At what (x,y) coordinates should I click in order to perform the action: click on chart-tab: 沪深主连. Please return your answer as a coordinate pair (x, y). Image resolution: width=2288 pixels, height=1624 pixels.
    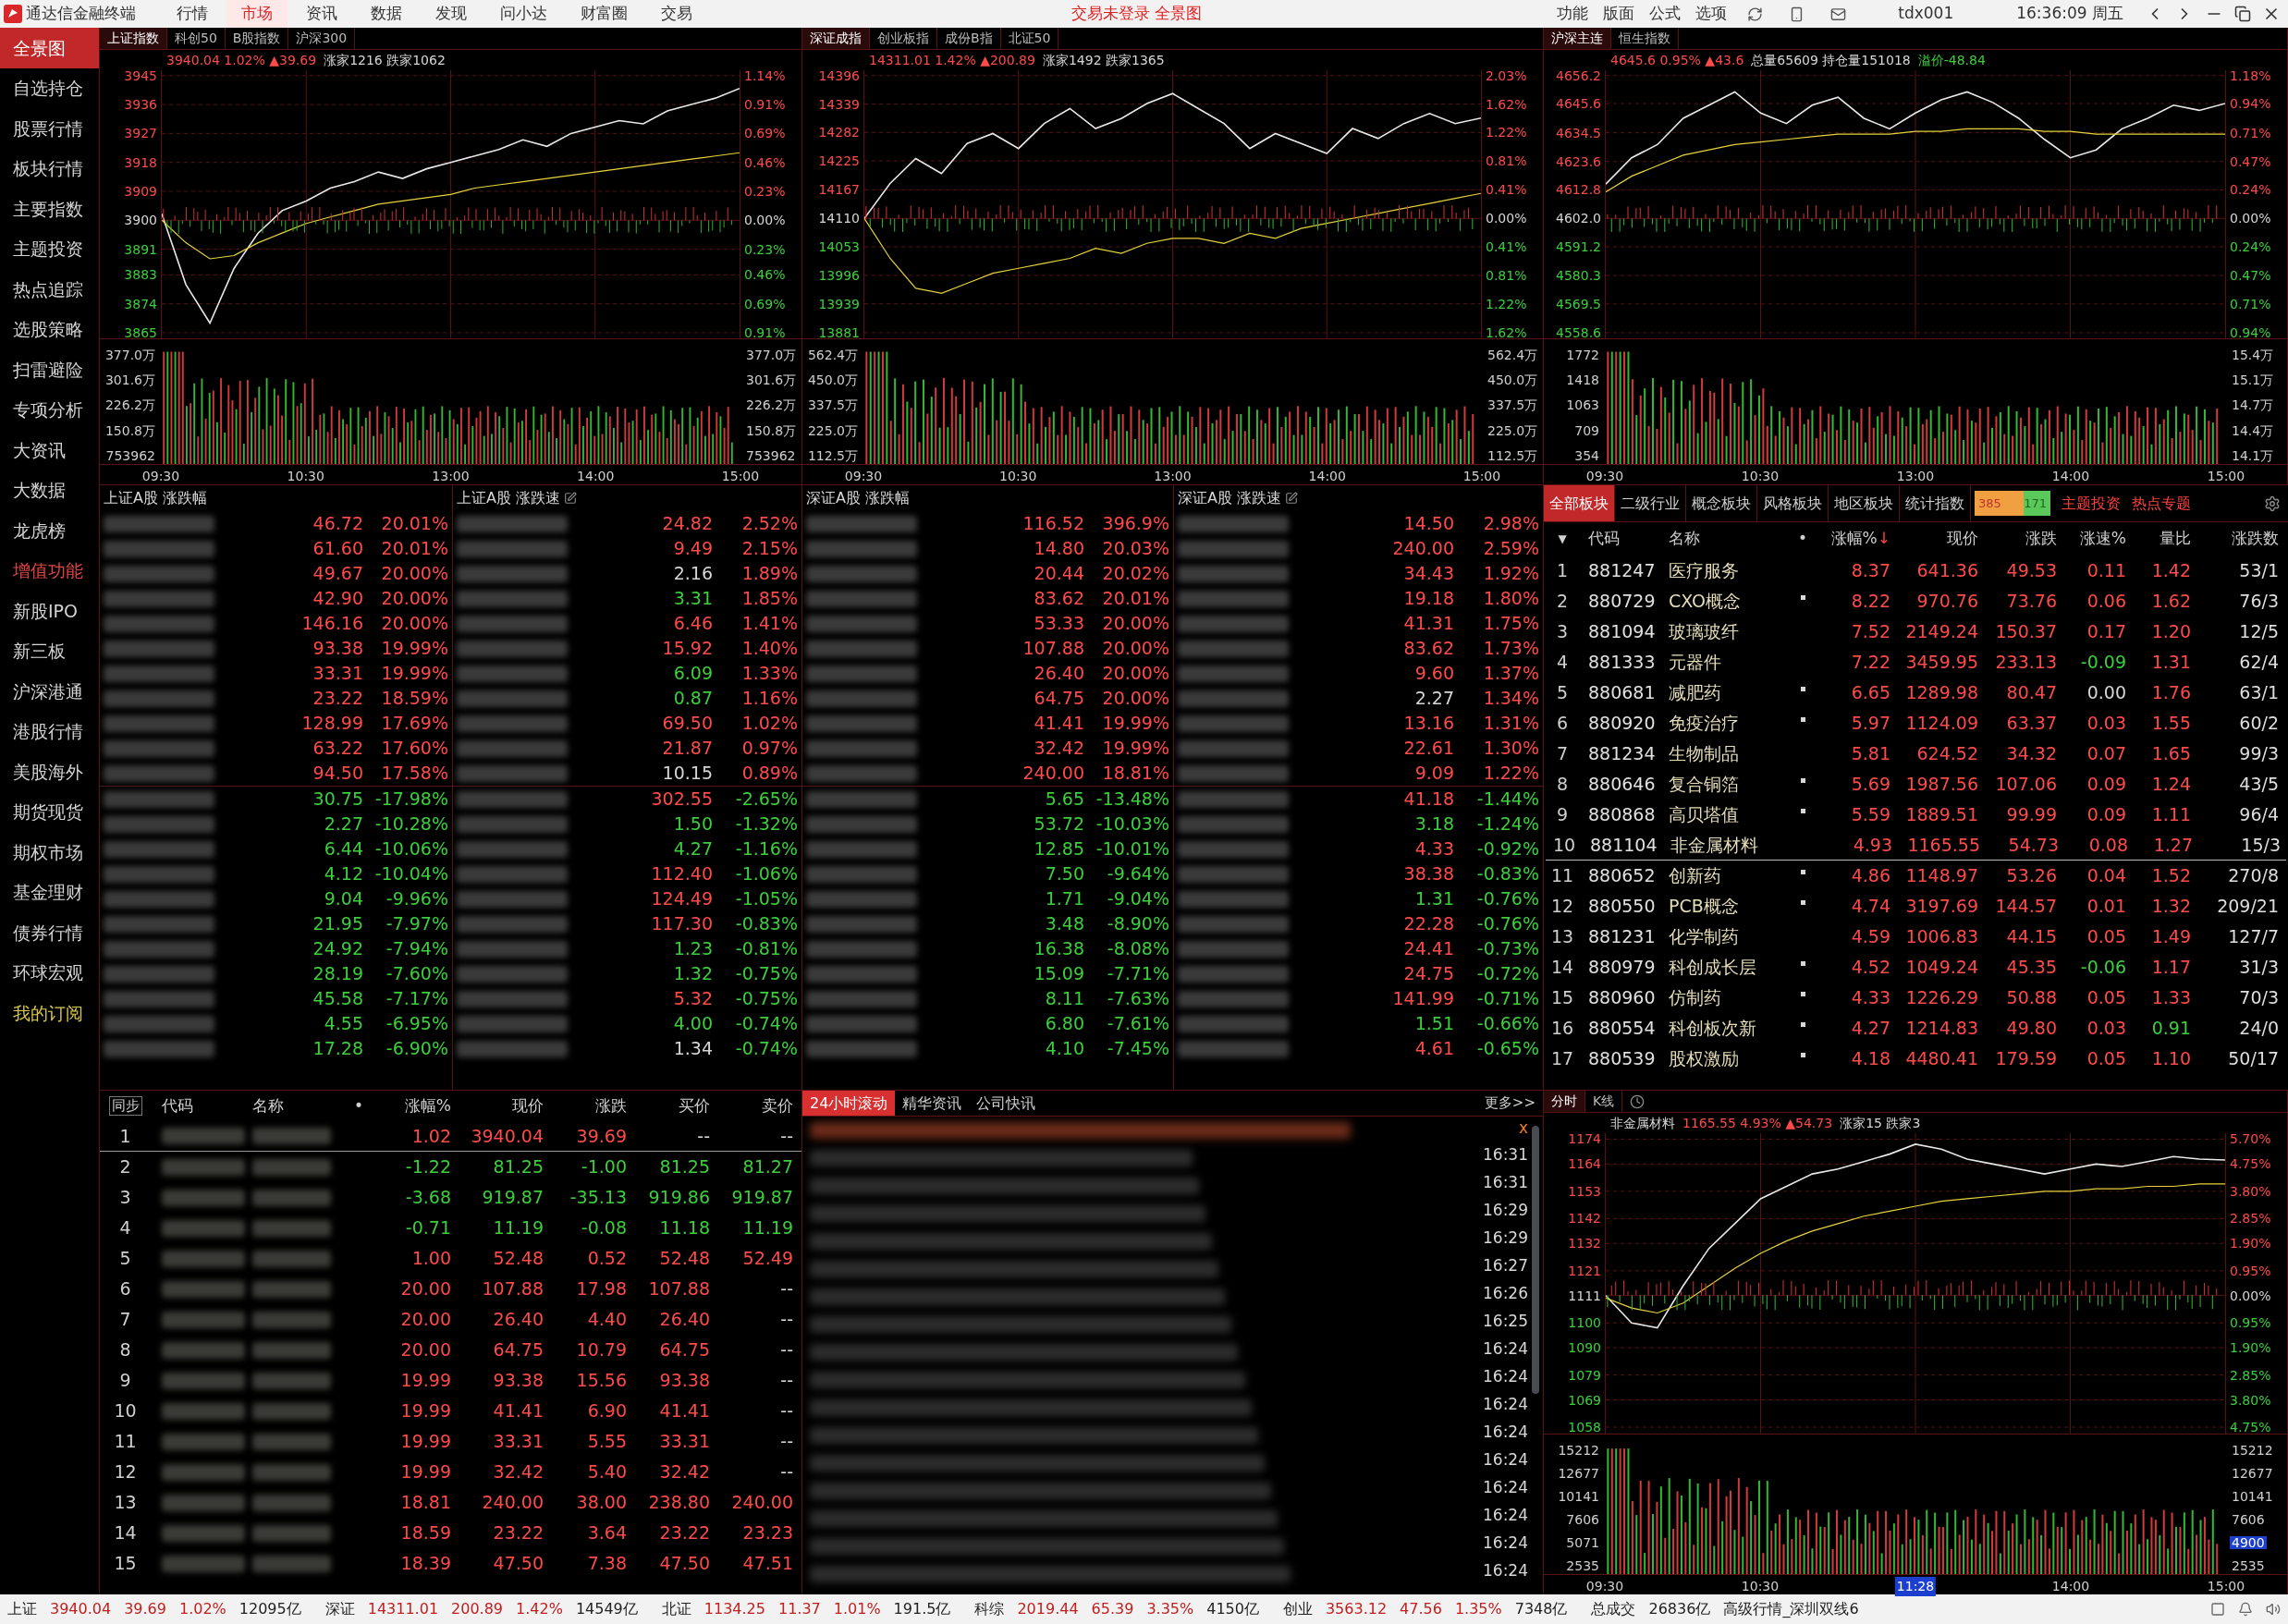
    Looking at the image, I should click on (1577, 38).